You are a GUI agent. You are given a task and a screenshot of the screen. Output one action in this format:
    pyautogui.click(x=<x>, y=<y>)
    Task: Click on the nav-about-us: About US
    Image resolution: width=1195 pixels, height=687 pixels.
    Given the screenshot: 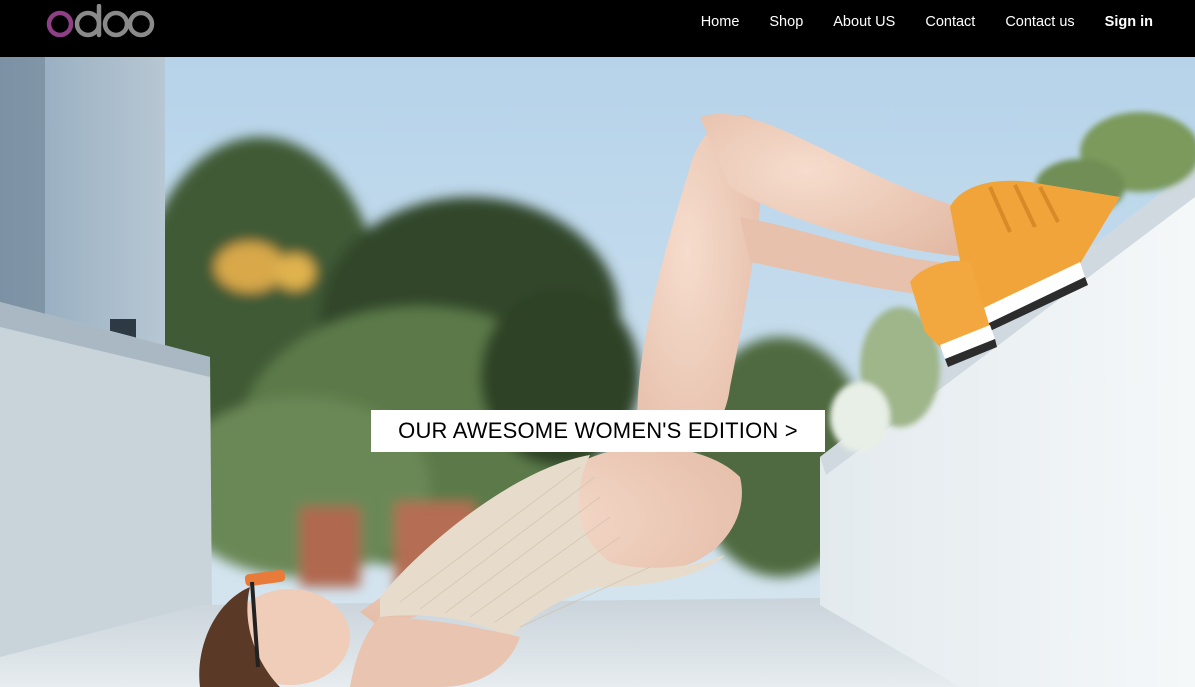 What is the action you would take?
    pyautogui.click(x=864, y=22)
    